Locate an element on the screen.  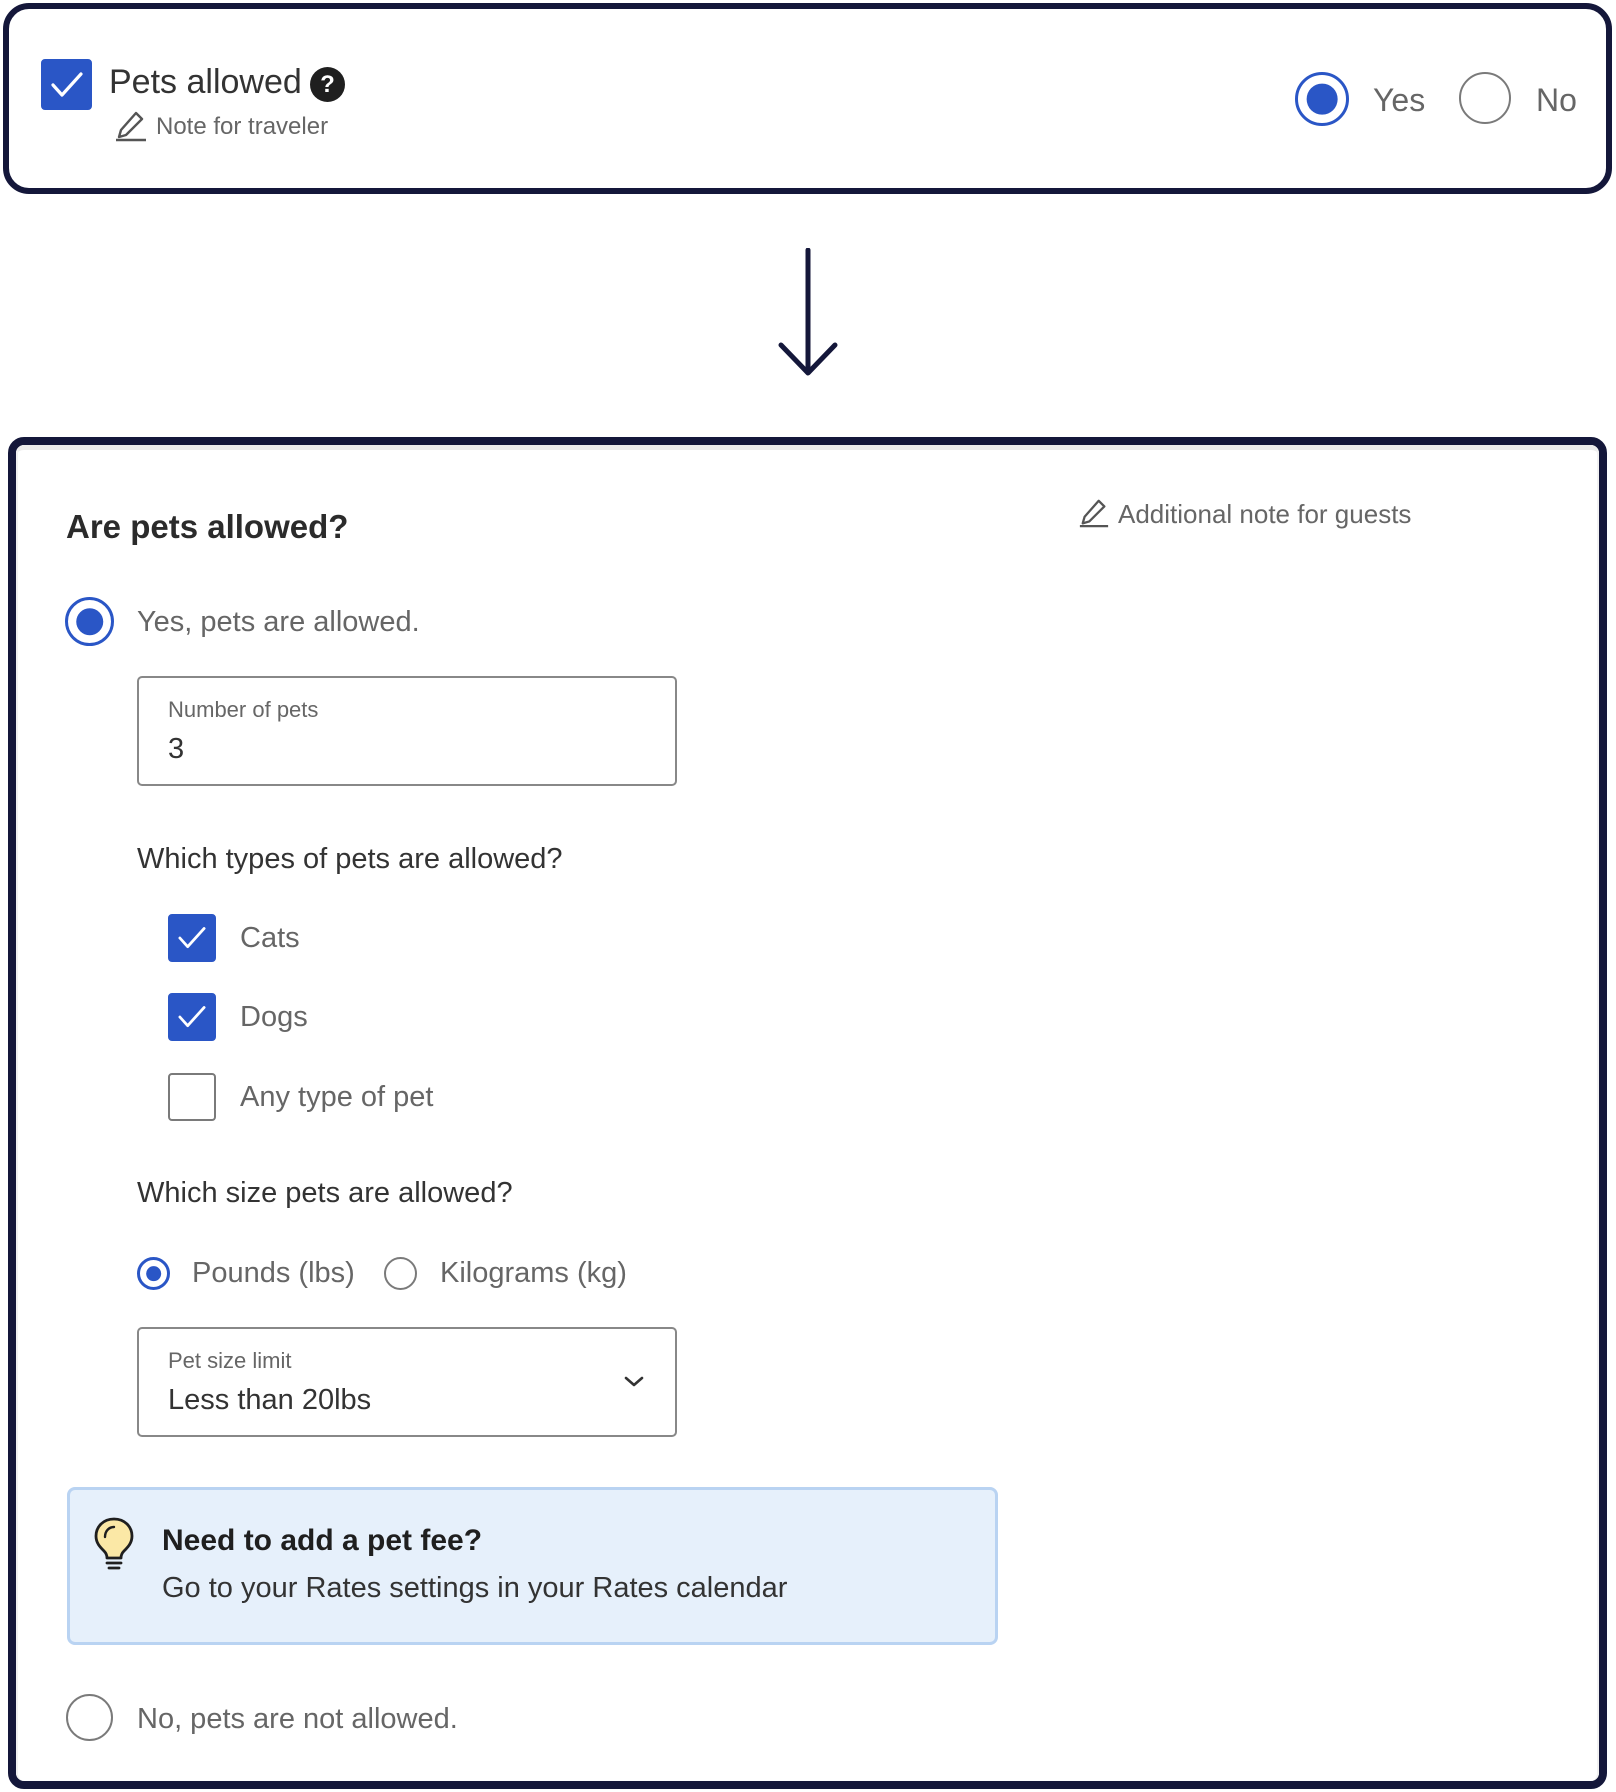
kilograms-radio is located at coordinates (400, 1273).